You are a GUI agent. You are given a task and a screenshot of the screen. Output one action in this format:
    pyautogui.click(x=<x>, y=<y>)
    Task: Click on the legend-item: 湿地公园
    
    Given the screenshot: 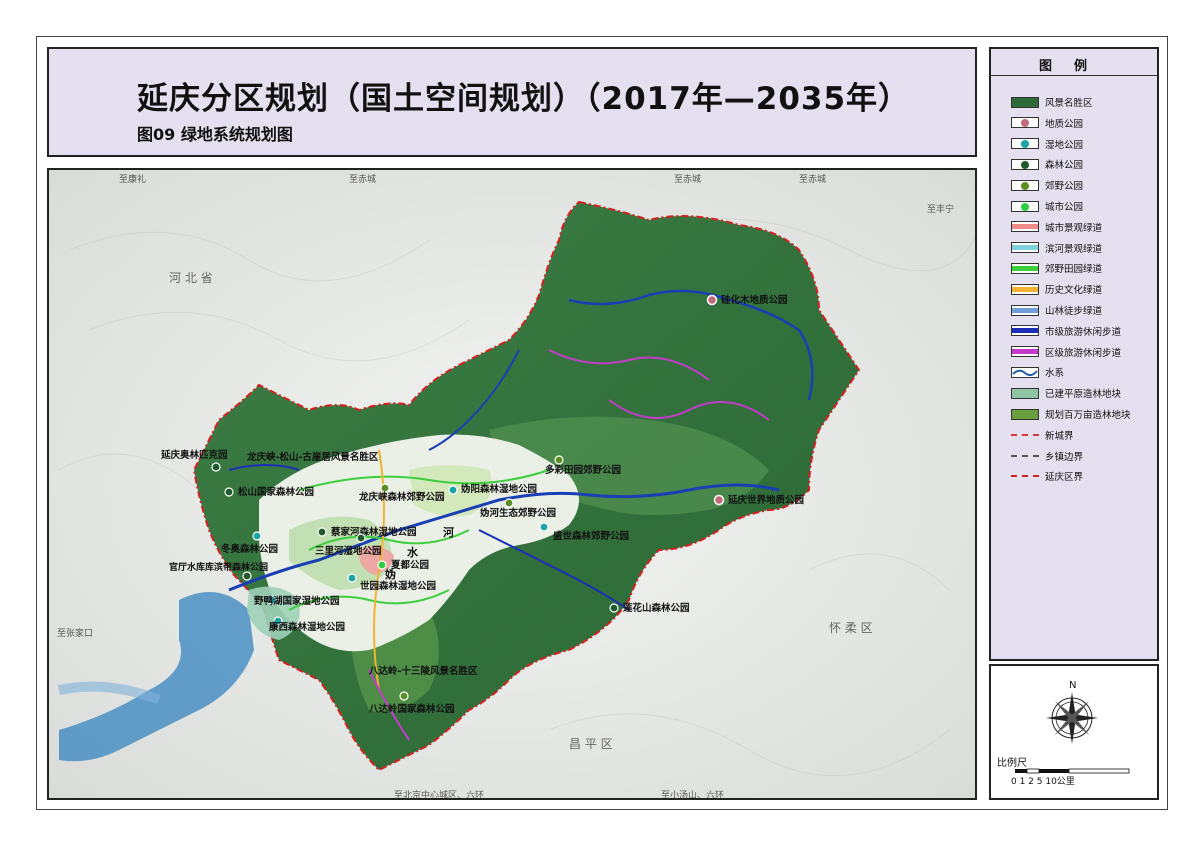 What is the action you would take?
    pyautogui.click(x=1047, y=144)
    